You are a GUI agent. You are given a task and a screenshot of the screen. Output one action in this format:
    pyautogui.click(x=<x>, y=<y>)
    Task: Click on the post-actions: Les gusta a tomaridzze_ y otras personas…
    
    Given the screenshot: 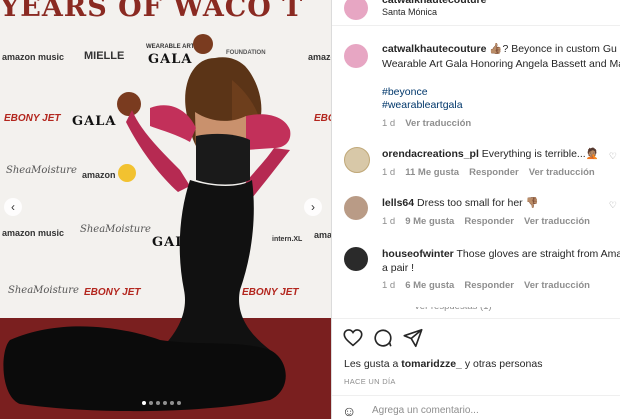 What is the action you would take?
    pyautogui.click(x=476, y=368)
    